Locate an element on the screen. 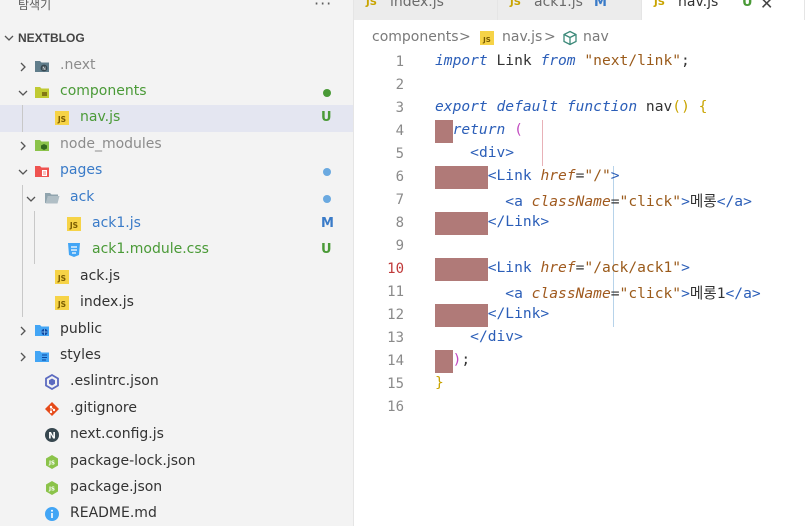  project-name: NEXTBLOG is located at coordinates (51, 38).